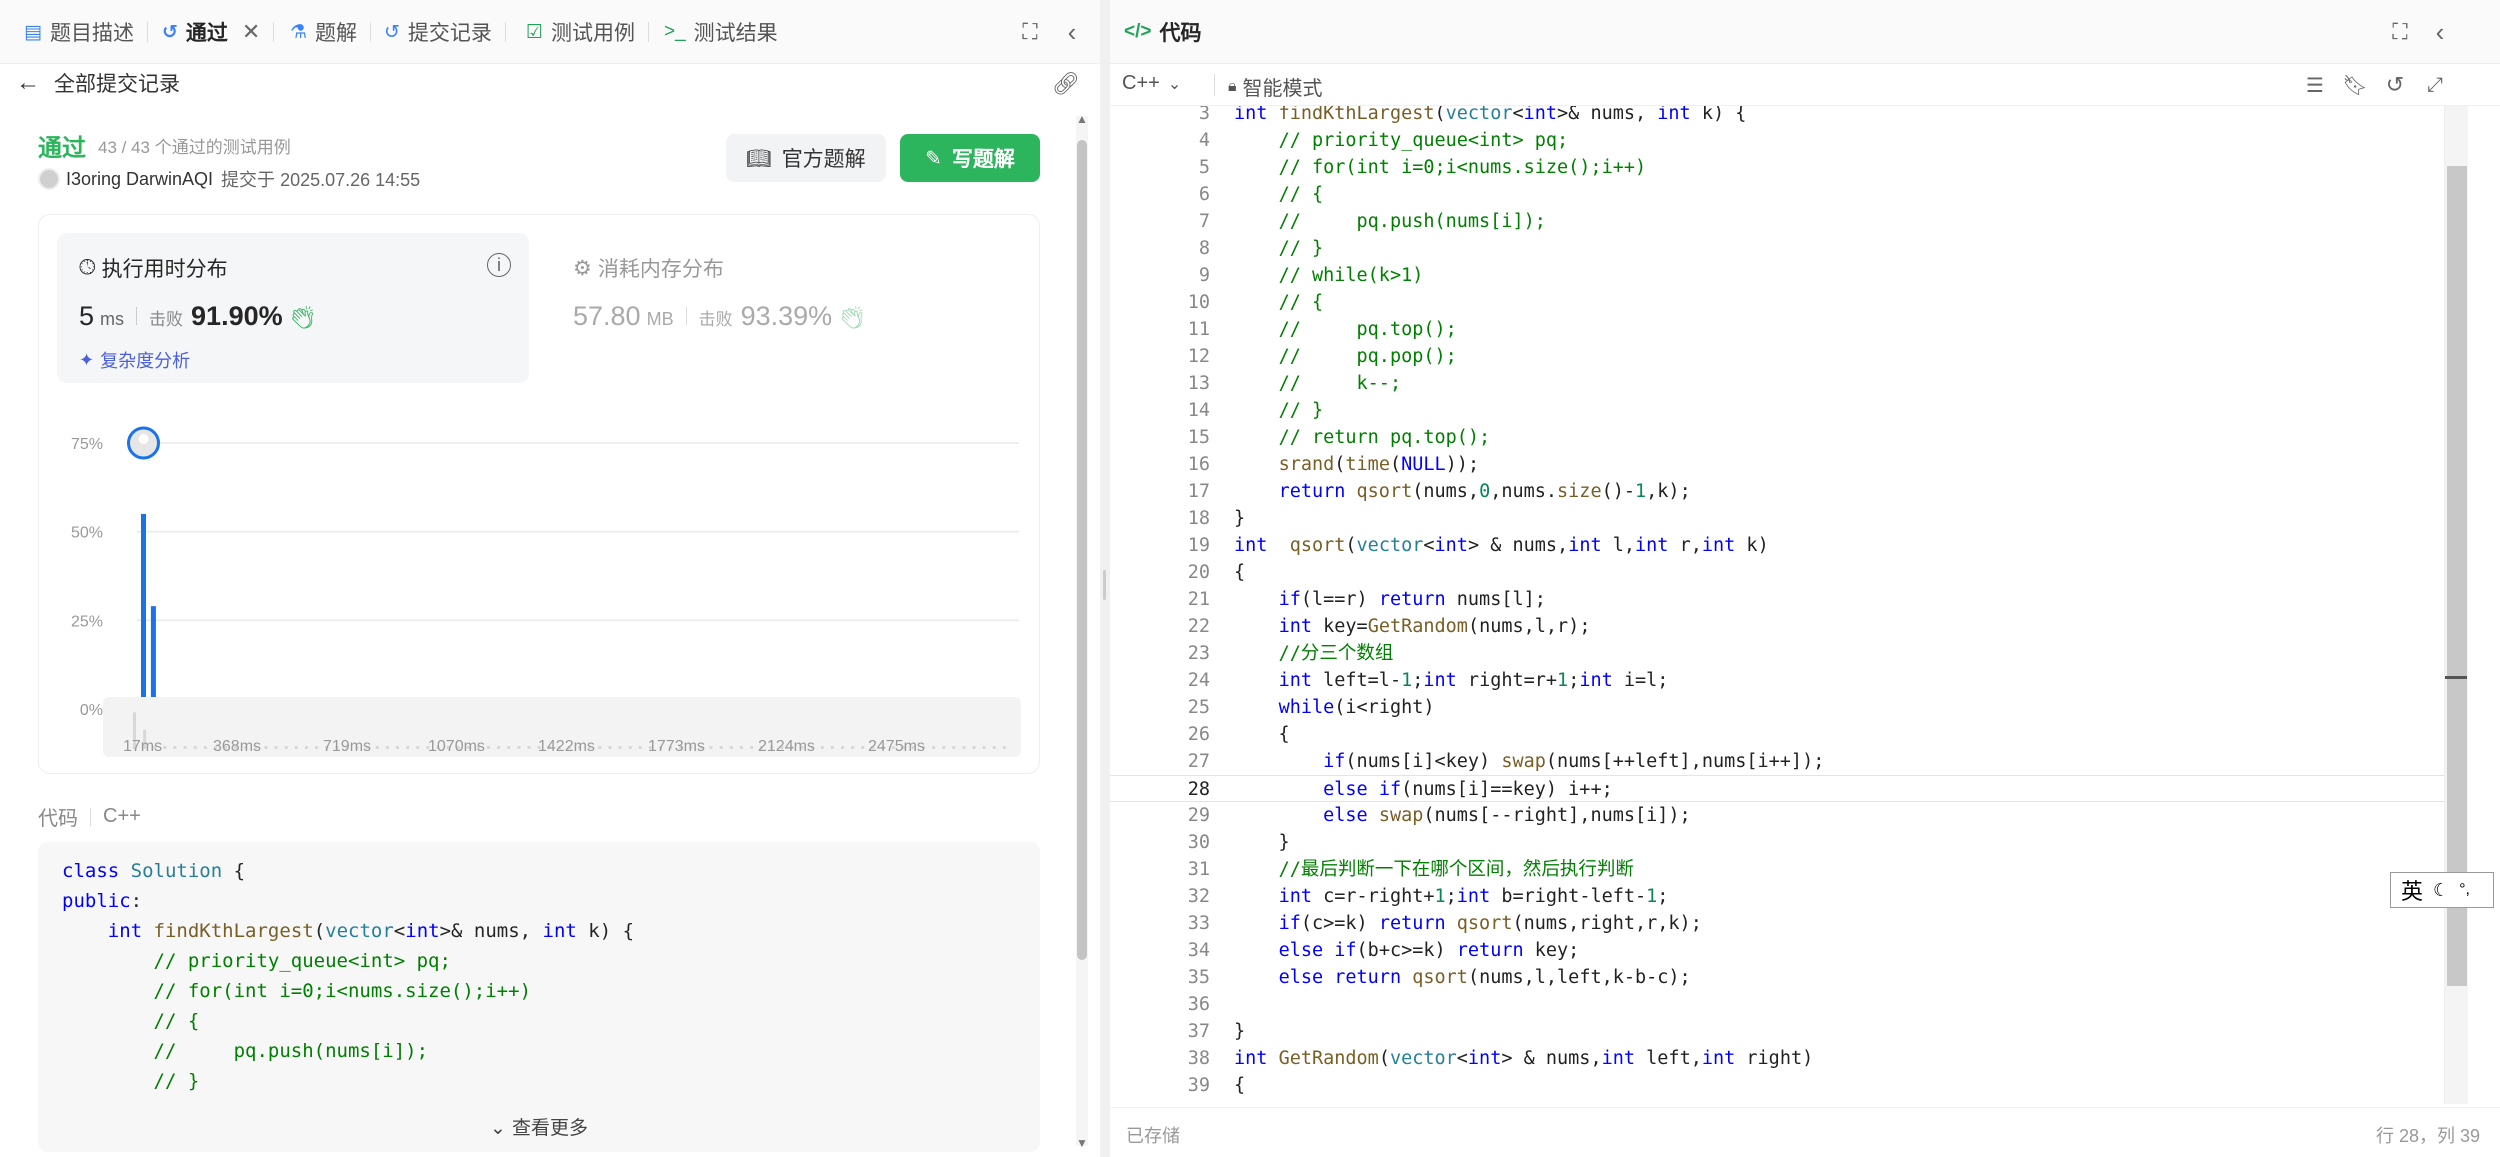 This screenshot has height=1157, width=2500. What do you see at coordinates (293, 308) in the screenshot?
I see `runtime-tab: 🕓︎ 执行用时分布 i 5 ms 击败 91.90% 👏︎ ✦ 复杂度分析` at bounding box center [293, 308].